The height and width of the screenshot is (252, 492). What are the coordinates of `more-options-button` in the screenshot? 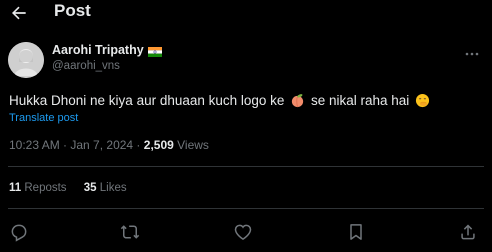 It's located at (472, 51).